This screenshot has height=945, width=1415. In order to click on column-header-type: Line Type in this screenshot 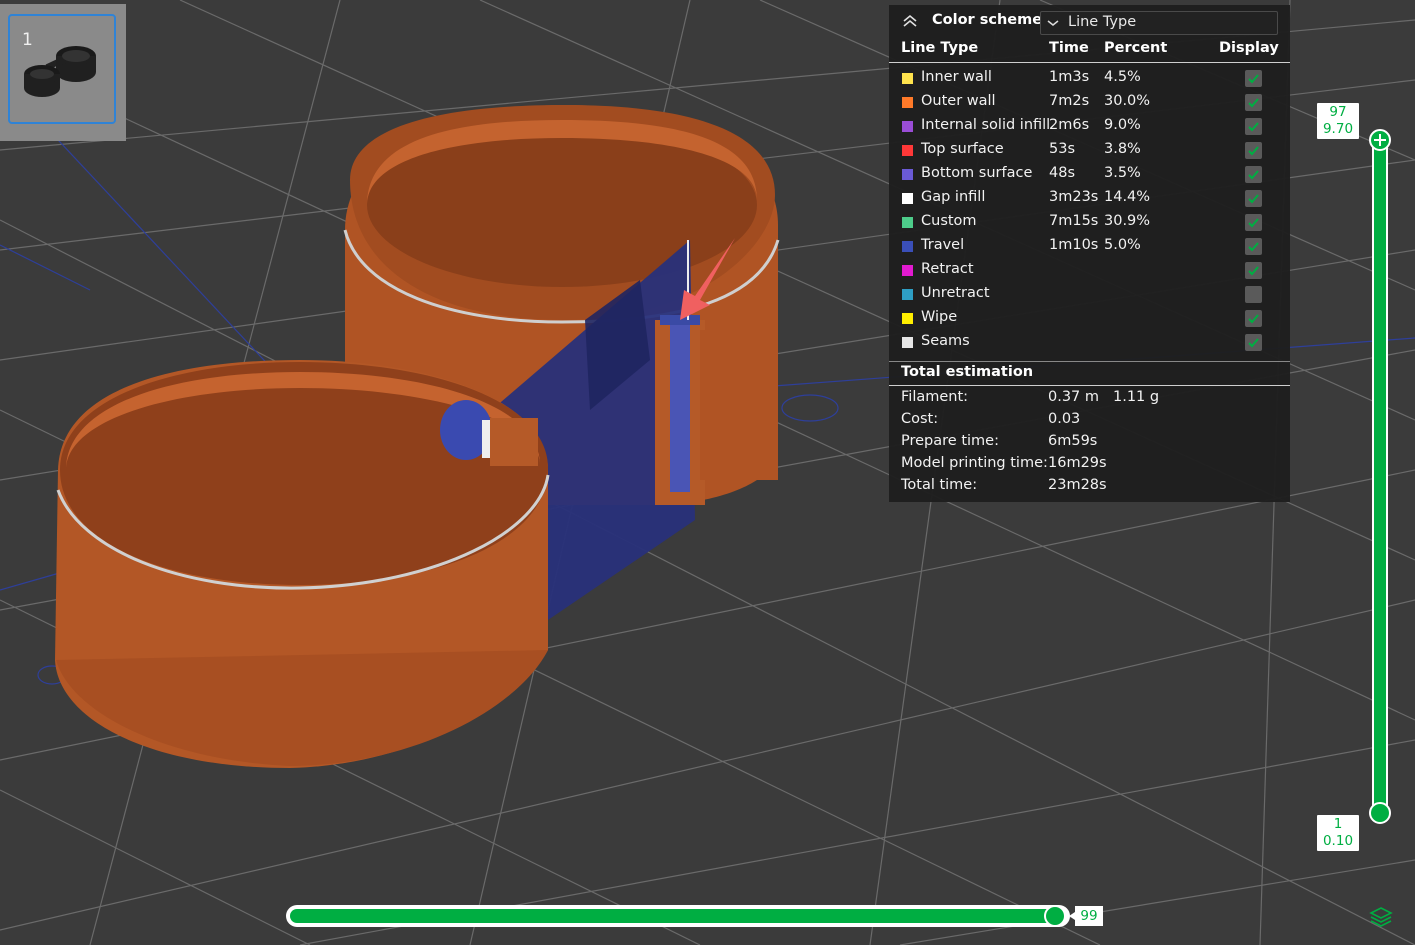, I will do `click(940, 48)`.